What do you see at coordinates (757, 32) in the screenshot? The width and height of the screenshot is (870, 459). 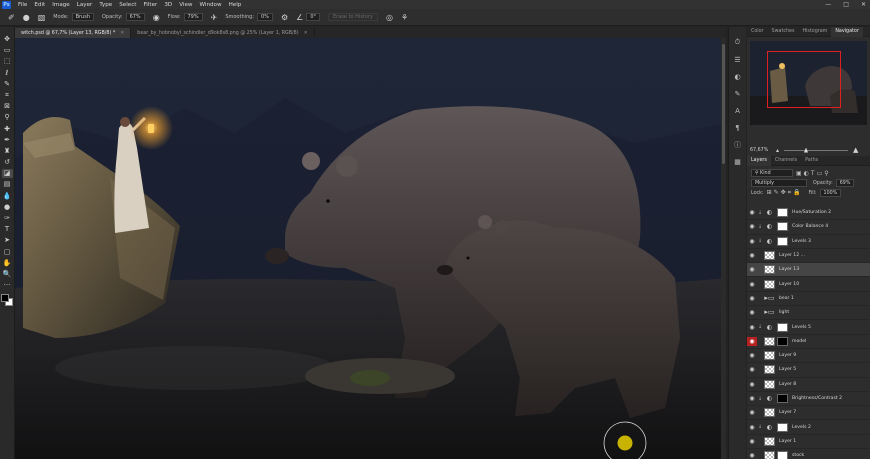 I see `tab-color: Color` at bounding box center [757, 32].